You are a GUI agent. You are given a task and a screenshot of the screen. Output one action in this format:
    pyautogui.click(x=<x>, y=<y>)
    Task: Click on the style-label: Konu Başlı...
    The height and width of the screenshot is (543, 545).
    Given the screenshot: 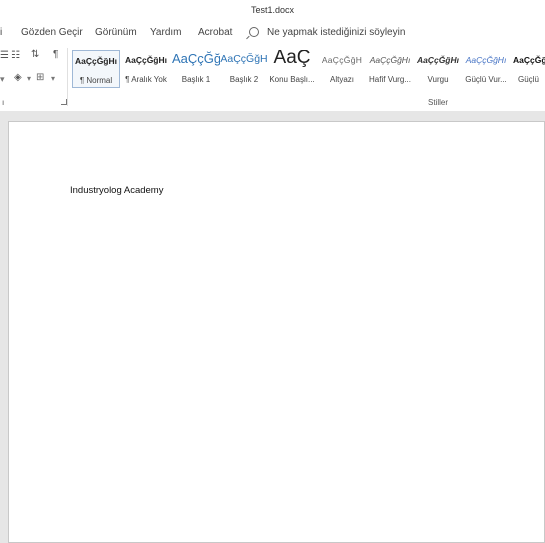 What is the action you would take?
    pyautogui.click(x=292, y=79)
    